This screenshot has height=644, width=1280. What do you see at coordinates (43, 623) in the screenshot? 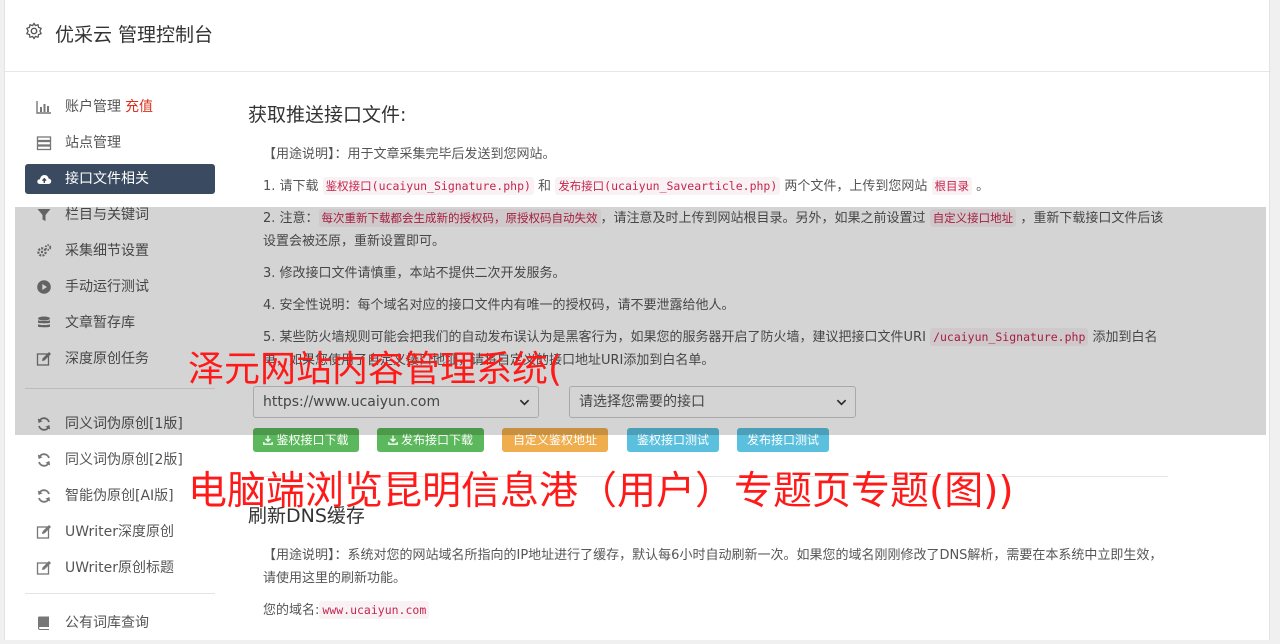
I see `book-icon` at bounding box center [43, 623].